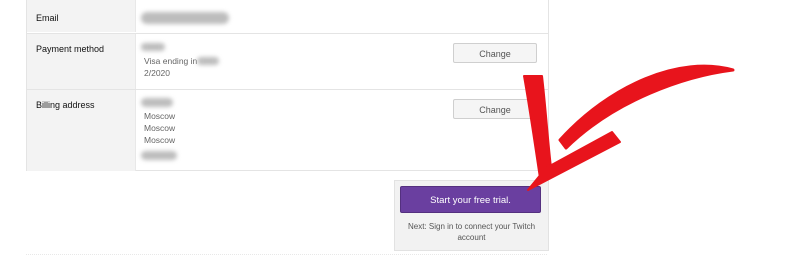 The height and width of the screenshot is (258, 807). What do you see at coordinates (495, 53) in the screenshot?
I see `change-payment-button: Change` at bounding box center [495, 53].